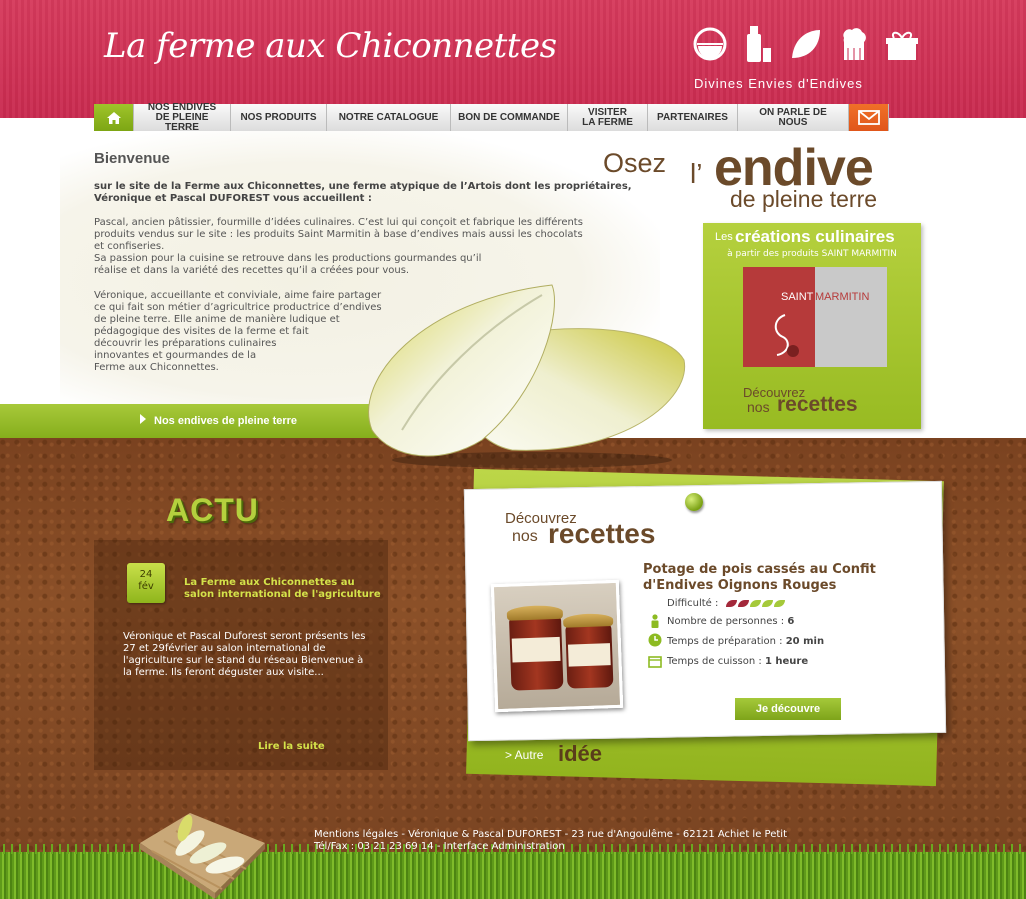  Describe the element at coordinates (146, 574) in the screenshot. I see `date-day: 24` at that location.